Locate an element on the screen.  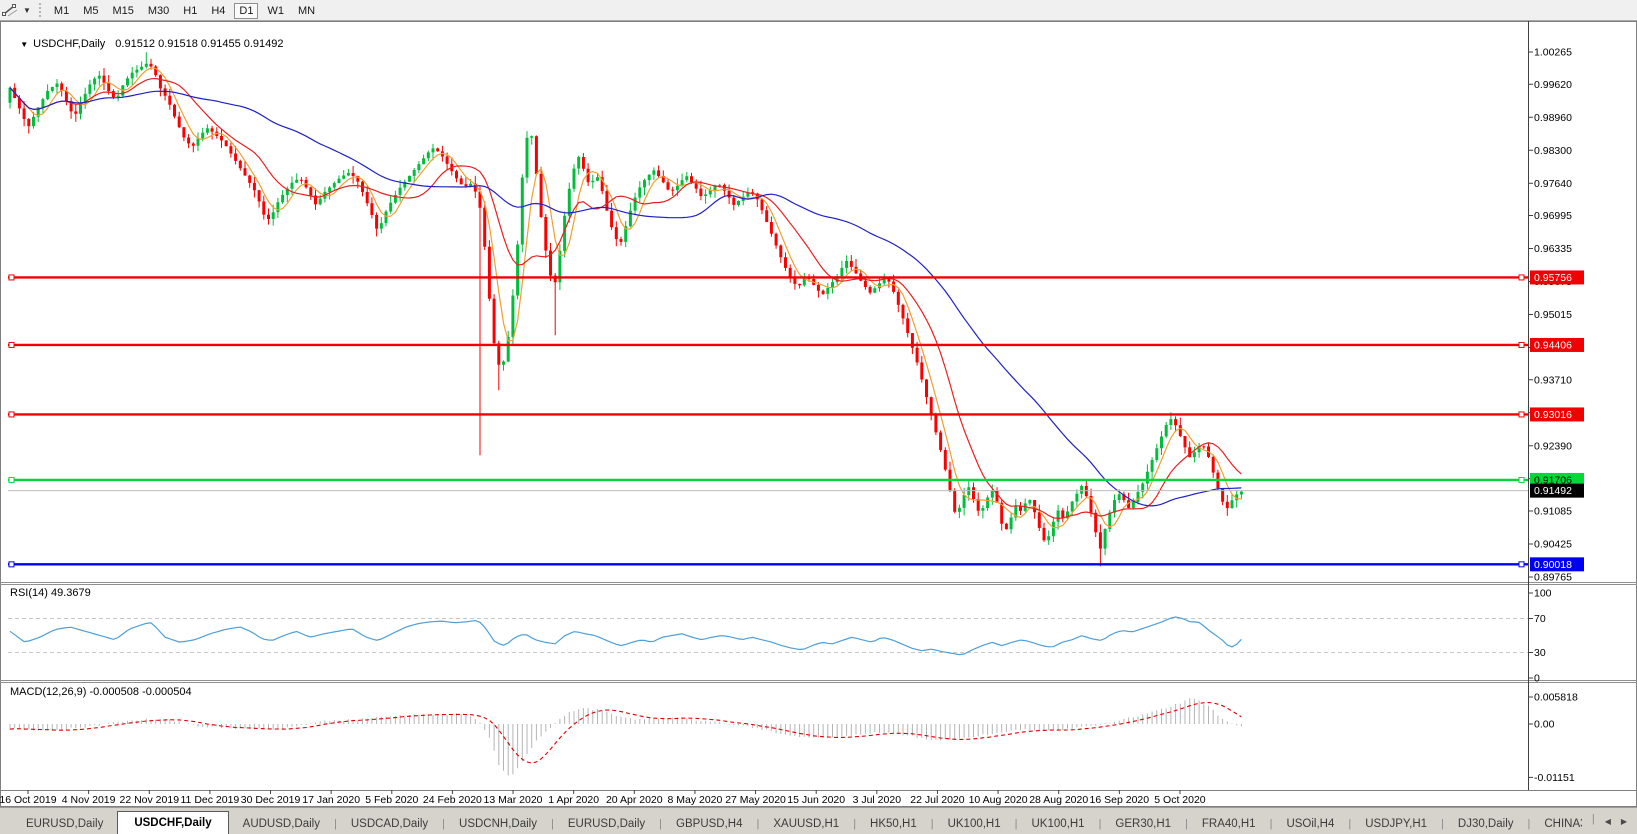
svg-text: 30 is located at coordinates (1540, 653).